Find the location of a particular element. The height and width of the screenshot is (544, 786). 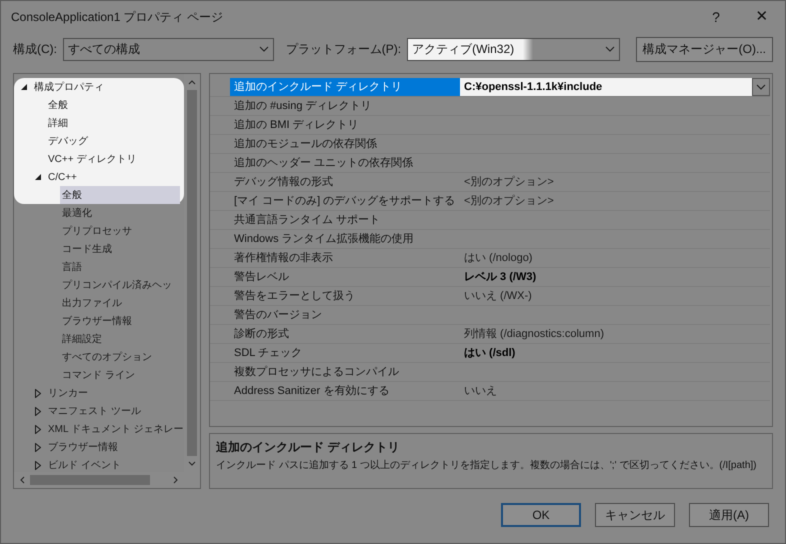

tree-item: 詳細設定 is located at coordinates (81, 339).